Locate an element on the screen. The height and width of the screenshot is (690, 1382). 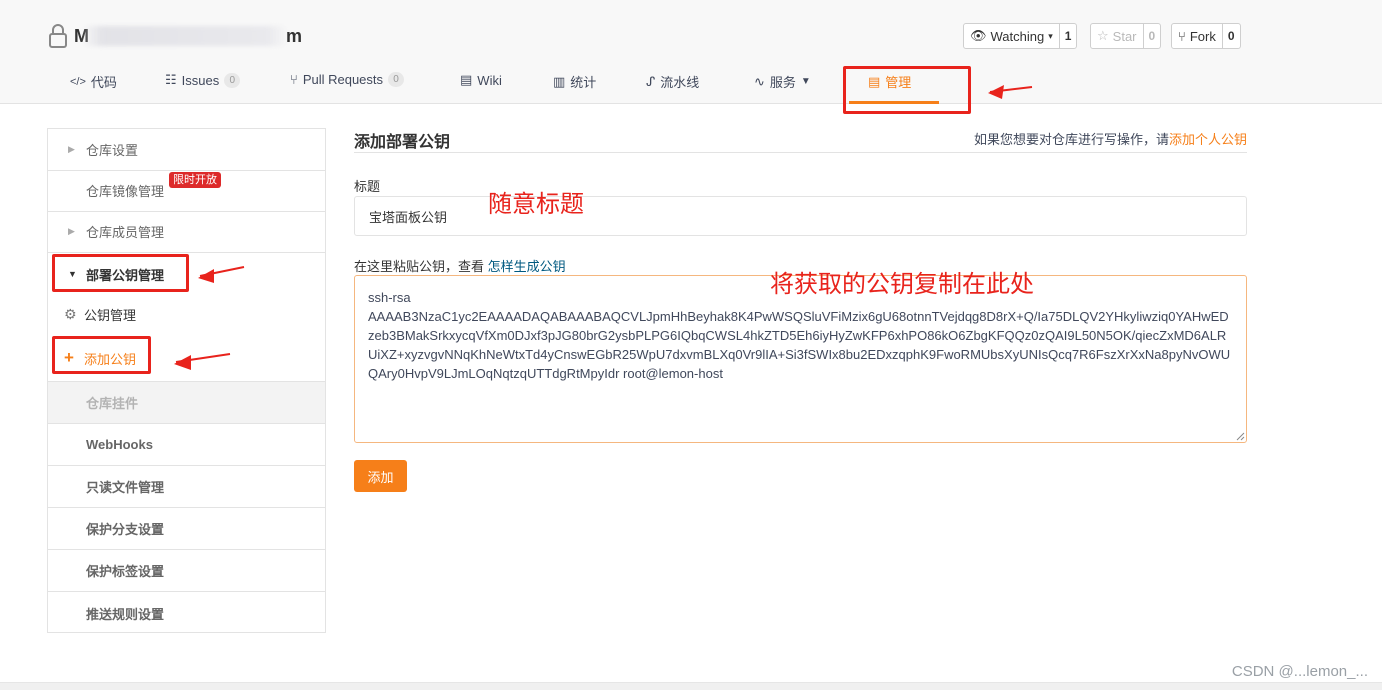
annotation-box-manage-tab is located at coordinates (907, 90).